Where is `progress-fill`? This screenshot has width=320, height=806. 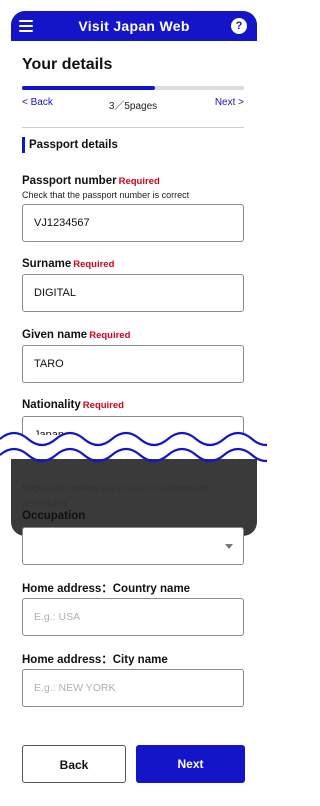 progress-fill is located at coordinates (89, 88).